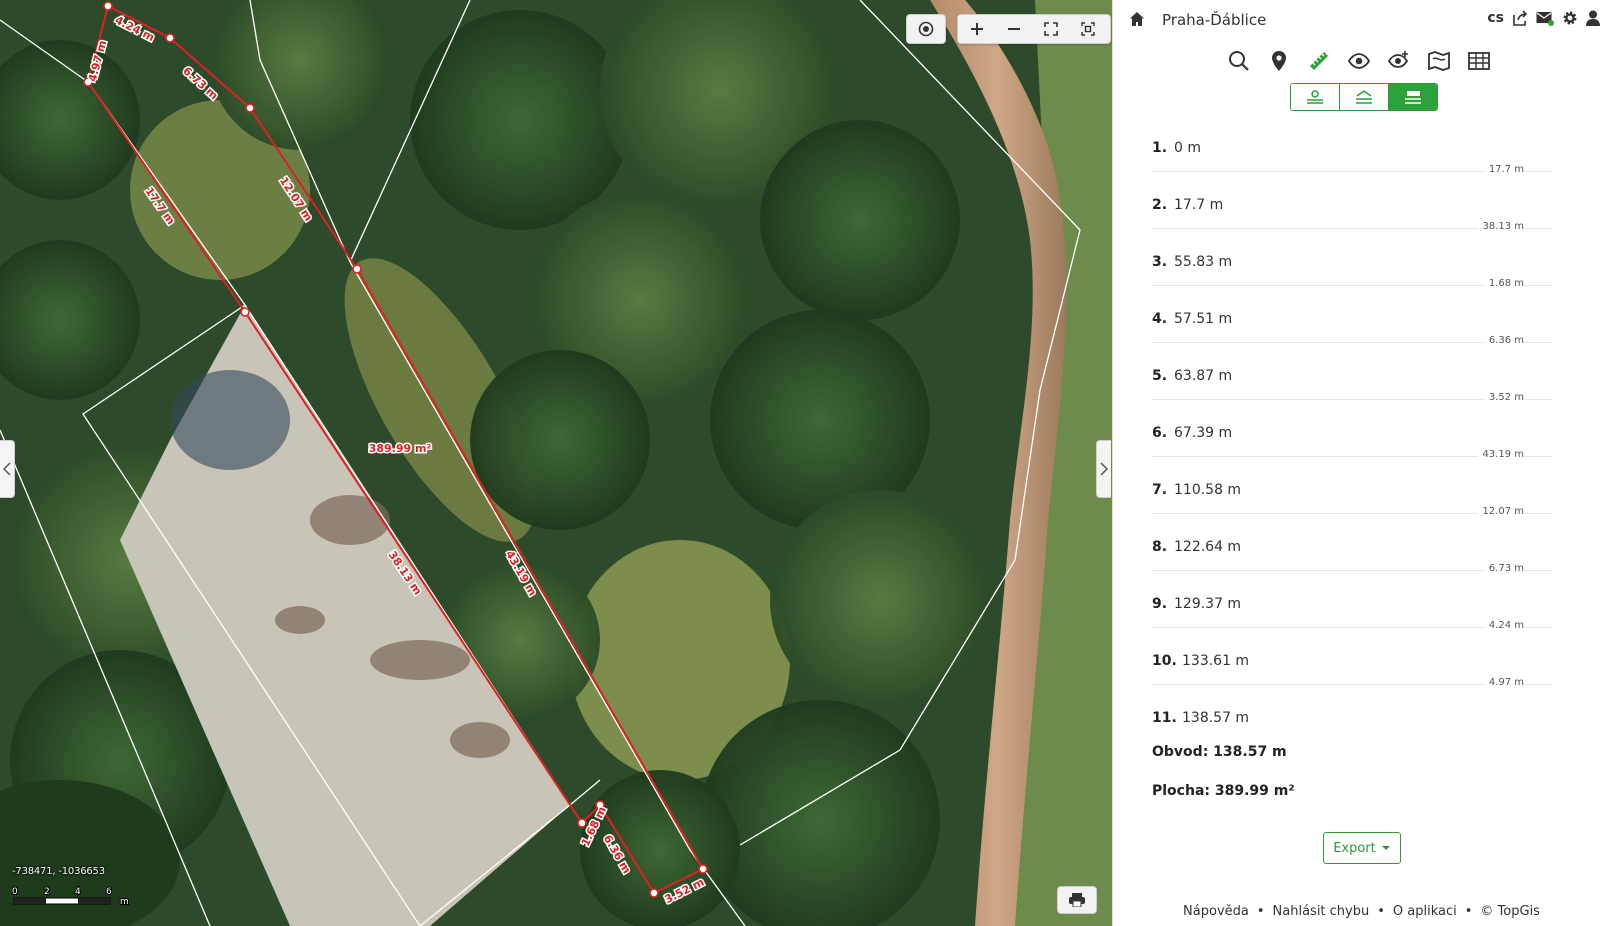 Image resolution: width=1609 pixels, height=926 pixels. Describe the element at coordinates (1425, 911) in the screenshot. I see `about-link: O aplikaci` at that location.